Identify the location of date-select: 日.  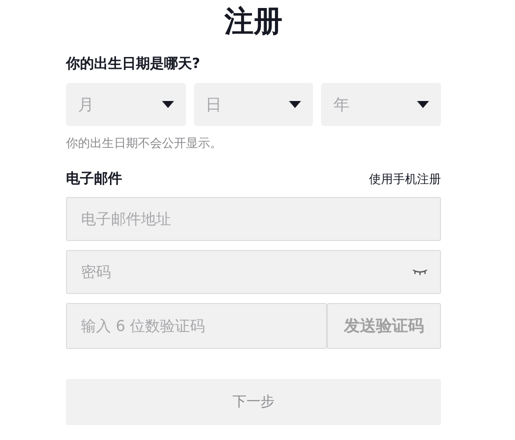
(254, 104).